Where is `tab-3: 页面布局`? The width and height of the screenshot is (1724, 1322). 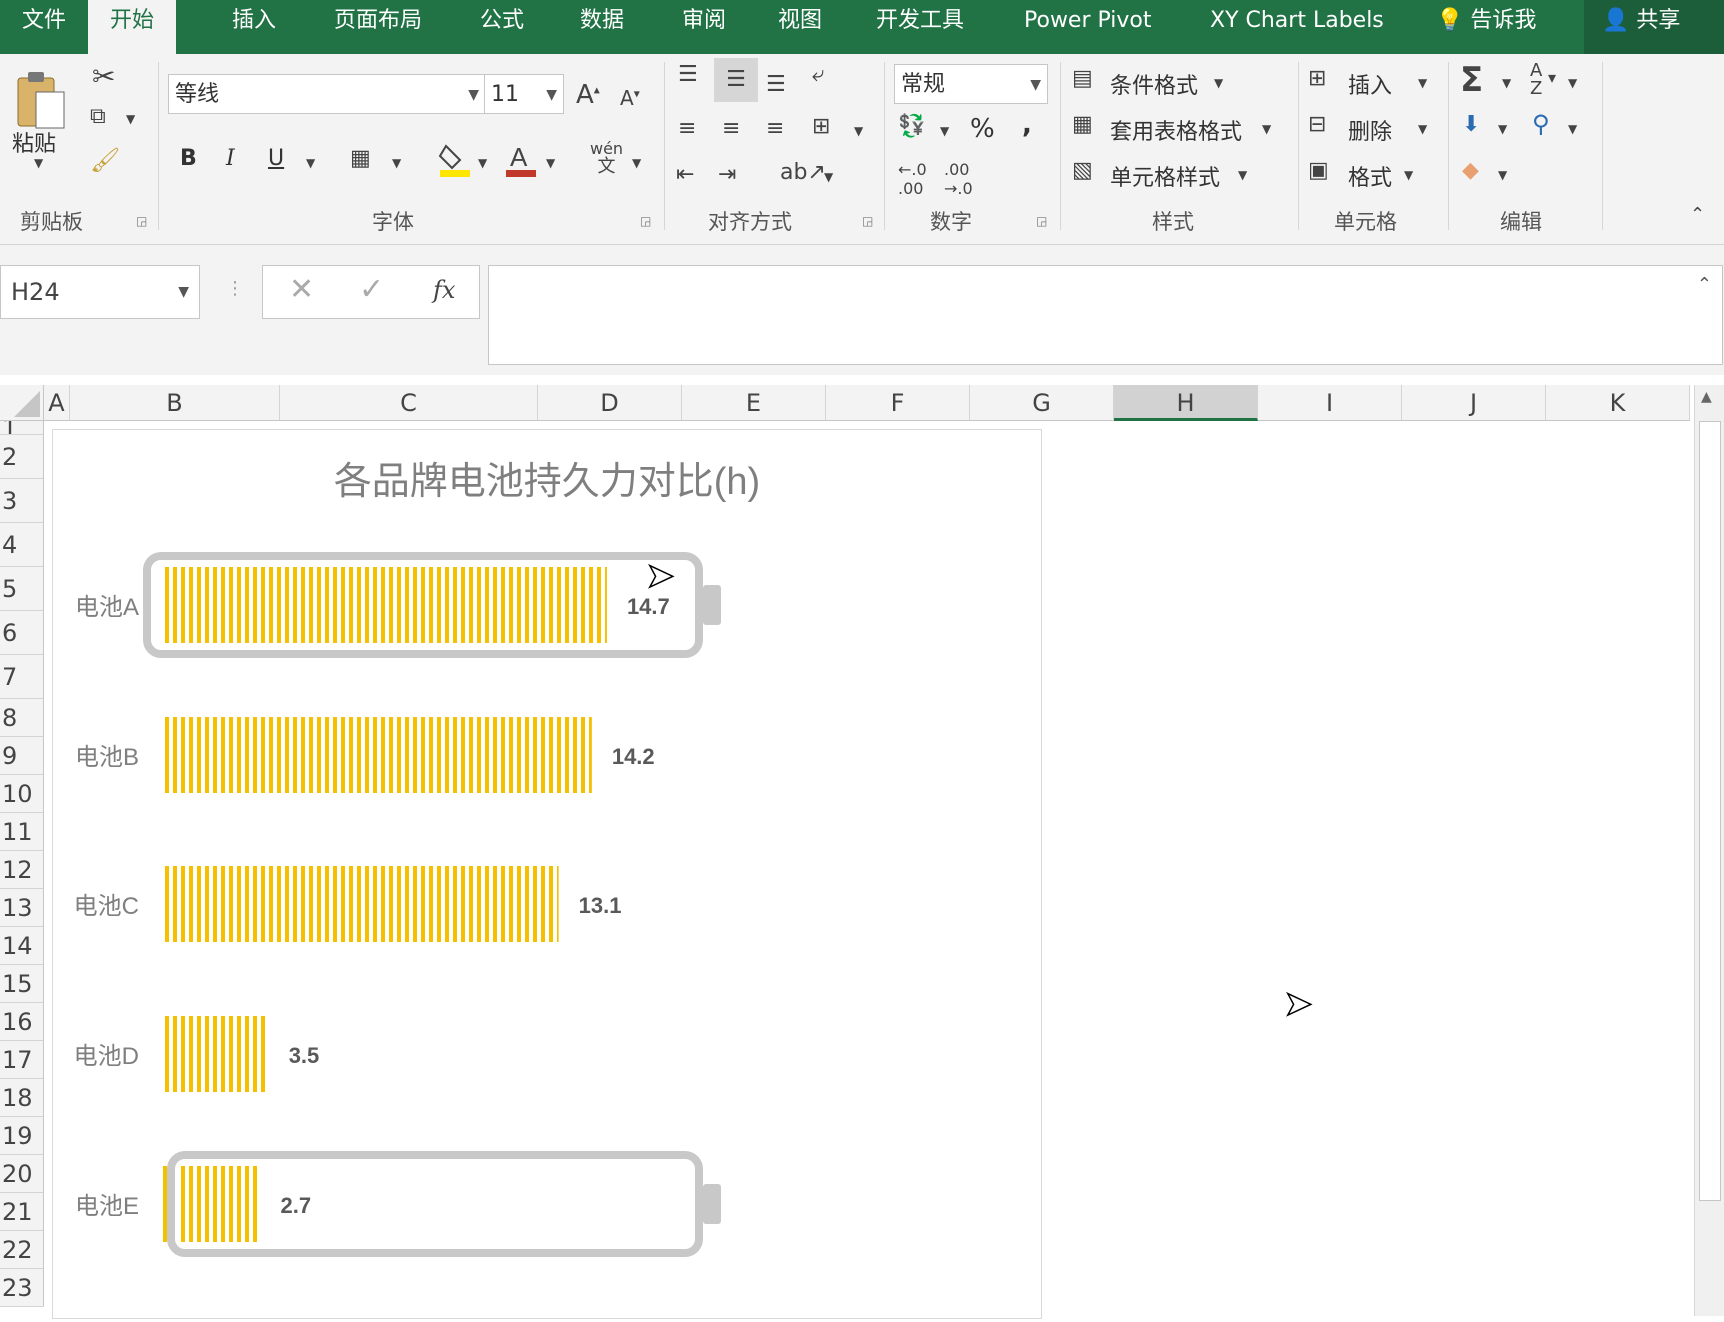
tab-3: 页面布局 is located at coordinates (378, 27).